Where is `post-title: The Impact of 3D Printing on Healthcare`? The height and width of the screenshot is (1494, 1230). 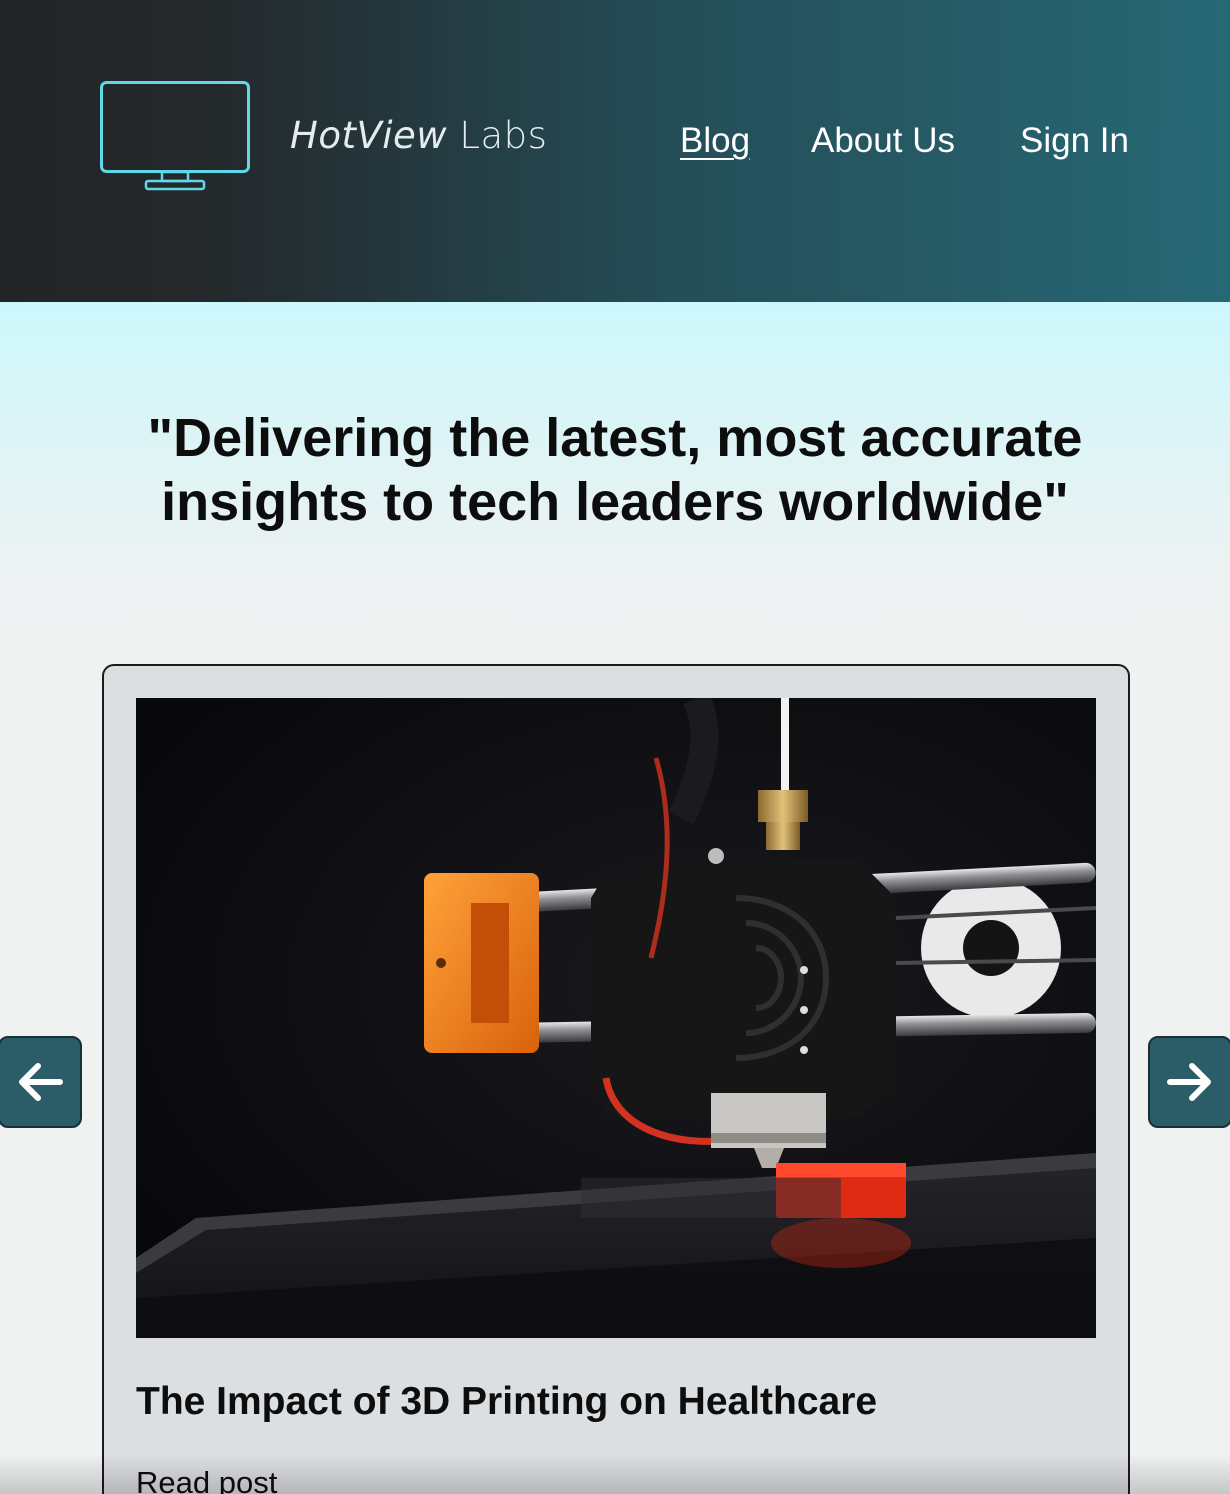
post-title: The Impact of 3D Printing on Healthcare is located at coordinates (506, 1402).